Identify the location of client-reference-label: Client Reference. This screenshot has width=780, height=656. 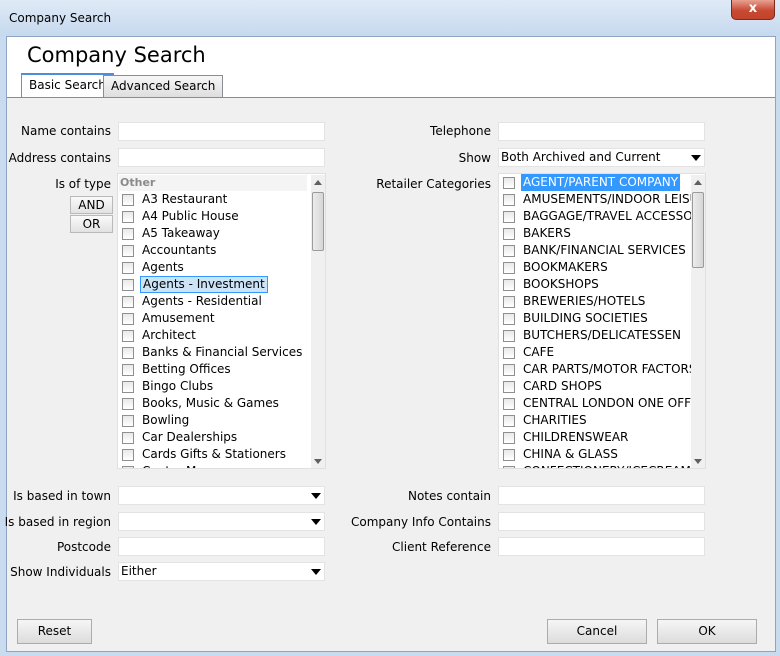
(441, 547).